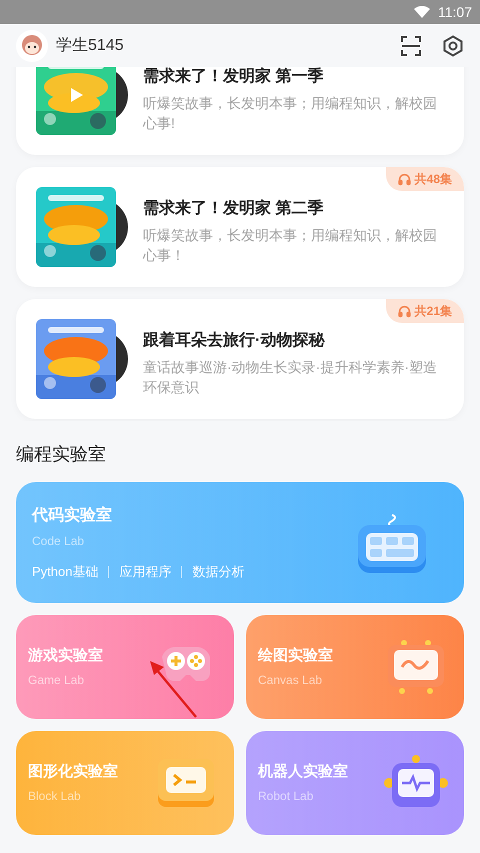 The height and width of the screenshot is (853, 480). I want to click on course-description: 听爆笑故事，长发明本事；用编程知识，解校园心事！, so click(290, 245).